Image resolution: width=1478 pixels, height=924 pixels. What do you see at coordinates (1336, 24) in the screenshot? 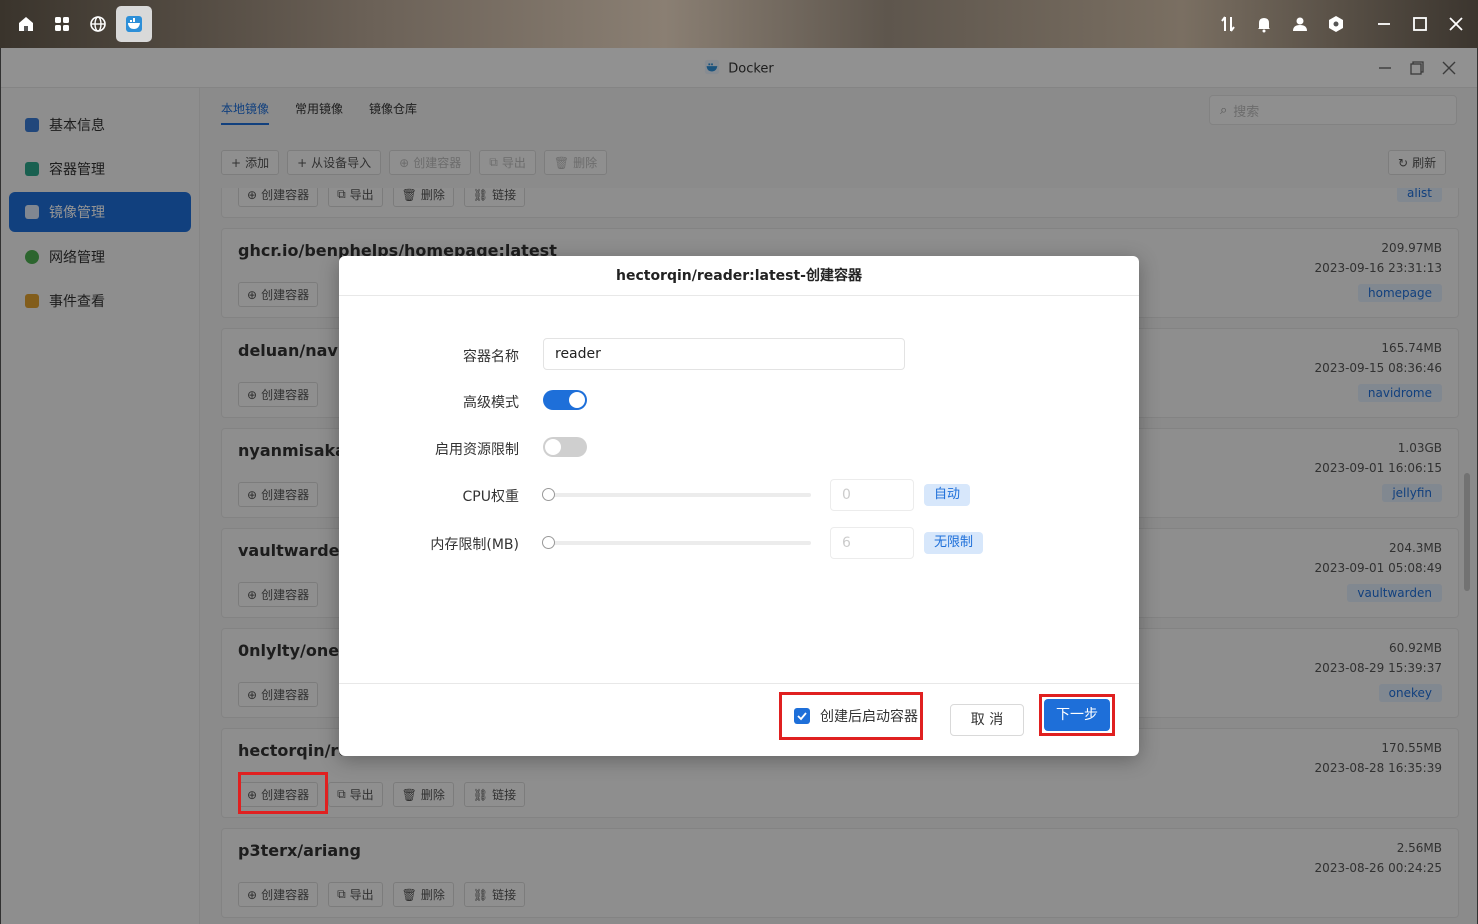
I see `settings-icon` at bounding box center [1336, 24].